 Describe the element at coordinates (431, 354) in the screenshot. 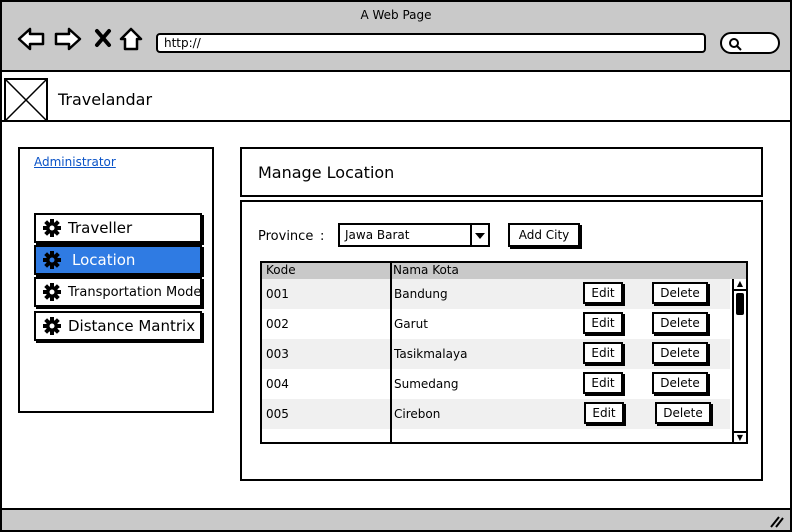

I see `row-nama-kota: Tasikmalaya` at that location.